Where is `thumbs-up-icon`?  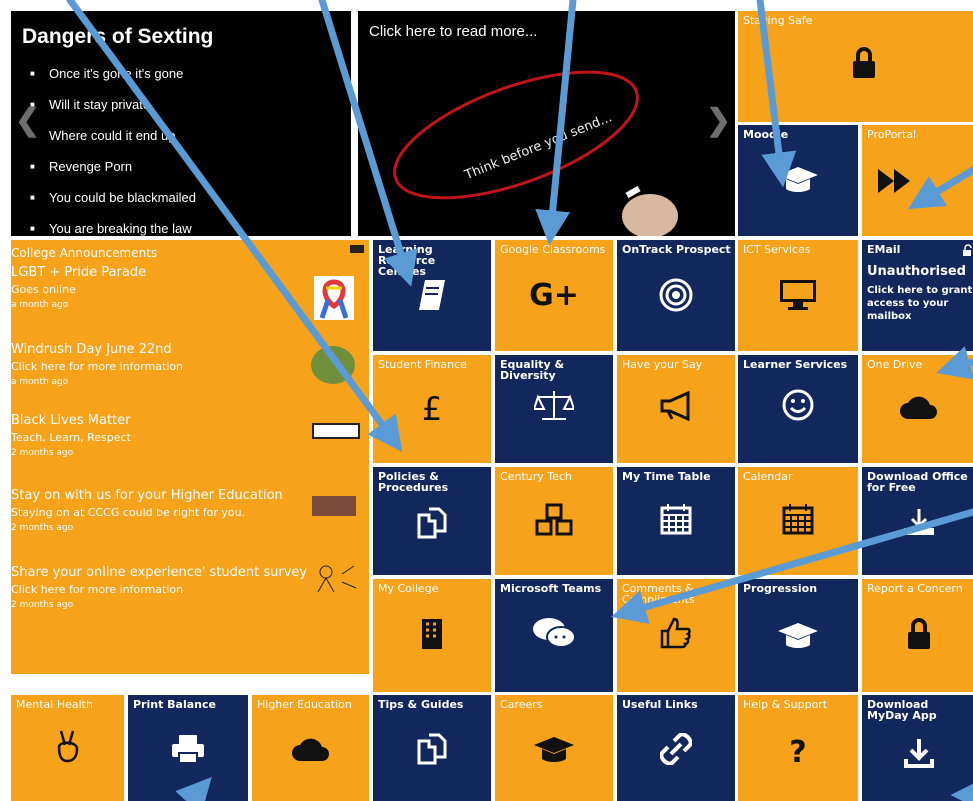 thumbs-up-icon is located at coordinates (675, 633).